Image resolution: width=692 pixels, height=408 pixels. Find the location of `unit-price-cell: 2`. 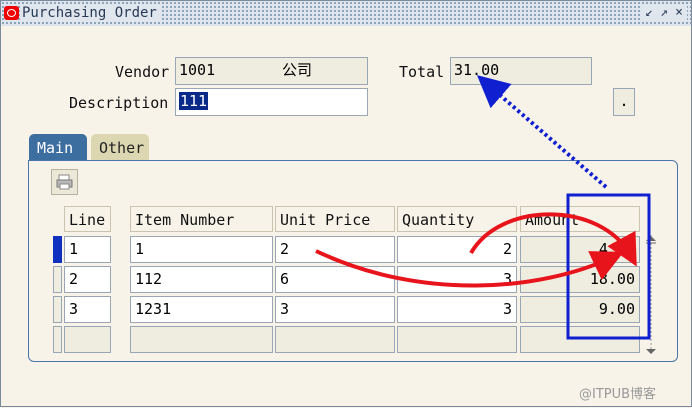

unit-price-cell: 2 is located at coordinates (335, 249).